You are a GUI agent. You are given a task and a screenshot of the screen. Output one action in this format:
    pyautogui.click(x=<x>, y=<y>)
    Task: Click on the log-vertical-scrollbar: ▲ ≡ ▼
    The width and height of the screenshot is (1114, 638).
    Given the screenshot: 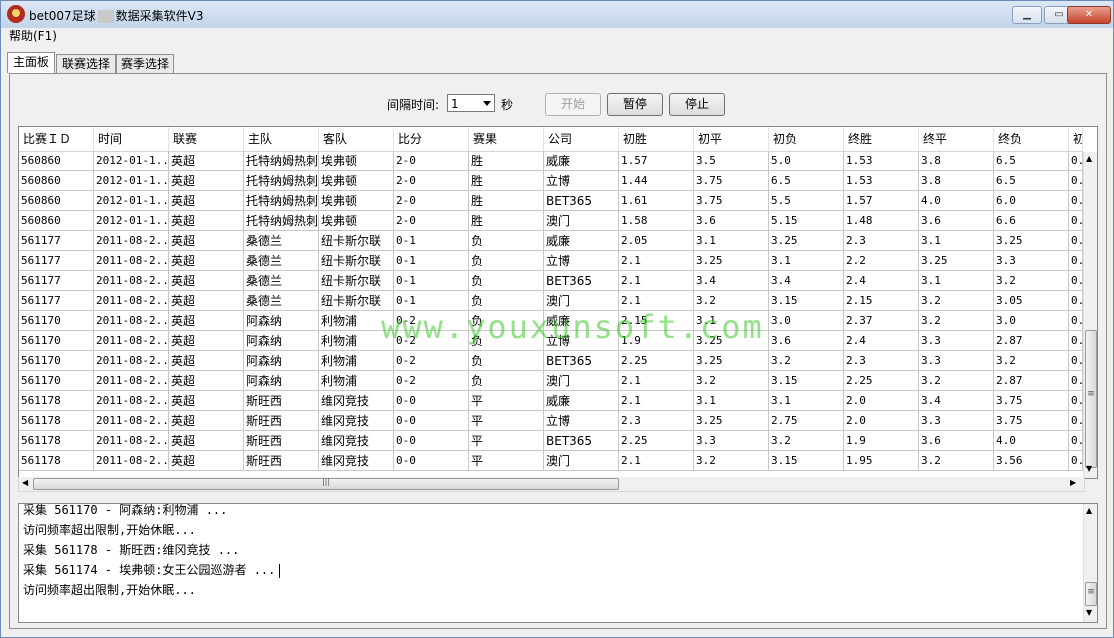 What is the action you would take?
    pyautogui.click(x=1090, y=563)
    